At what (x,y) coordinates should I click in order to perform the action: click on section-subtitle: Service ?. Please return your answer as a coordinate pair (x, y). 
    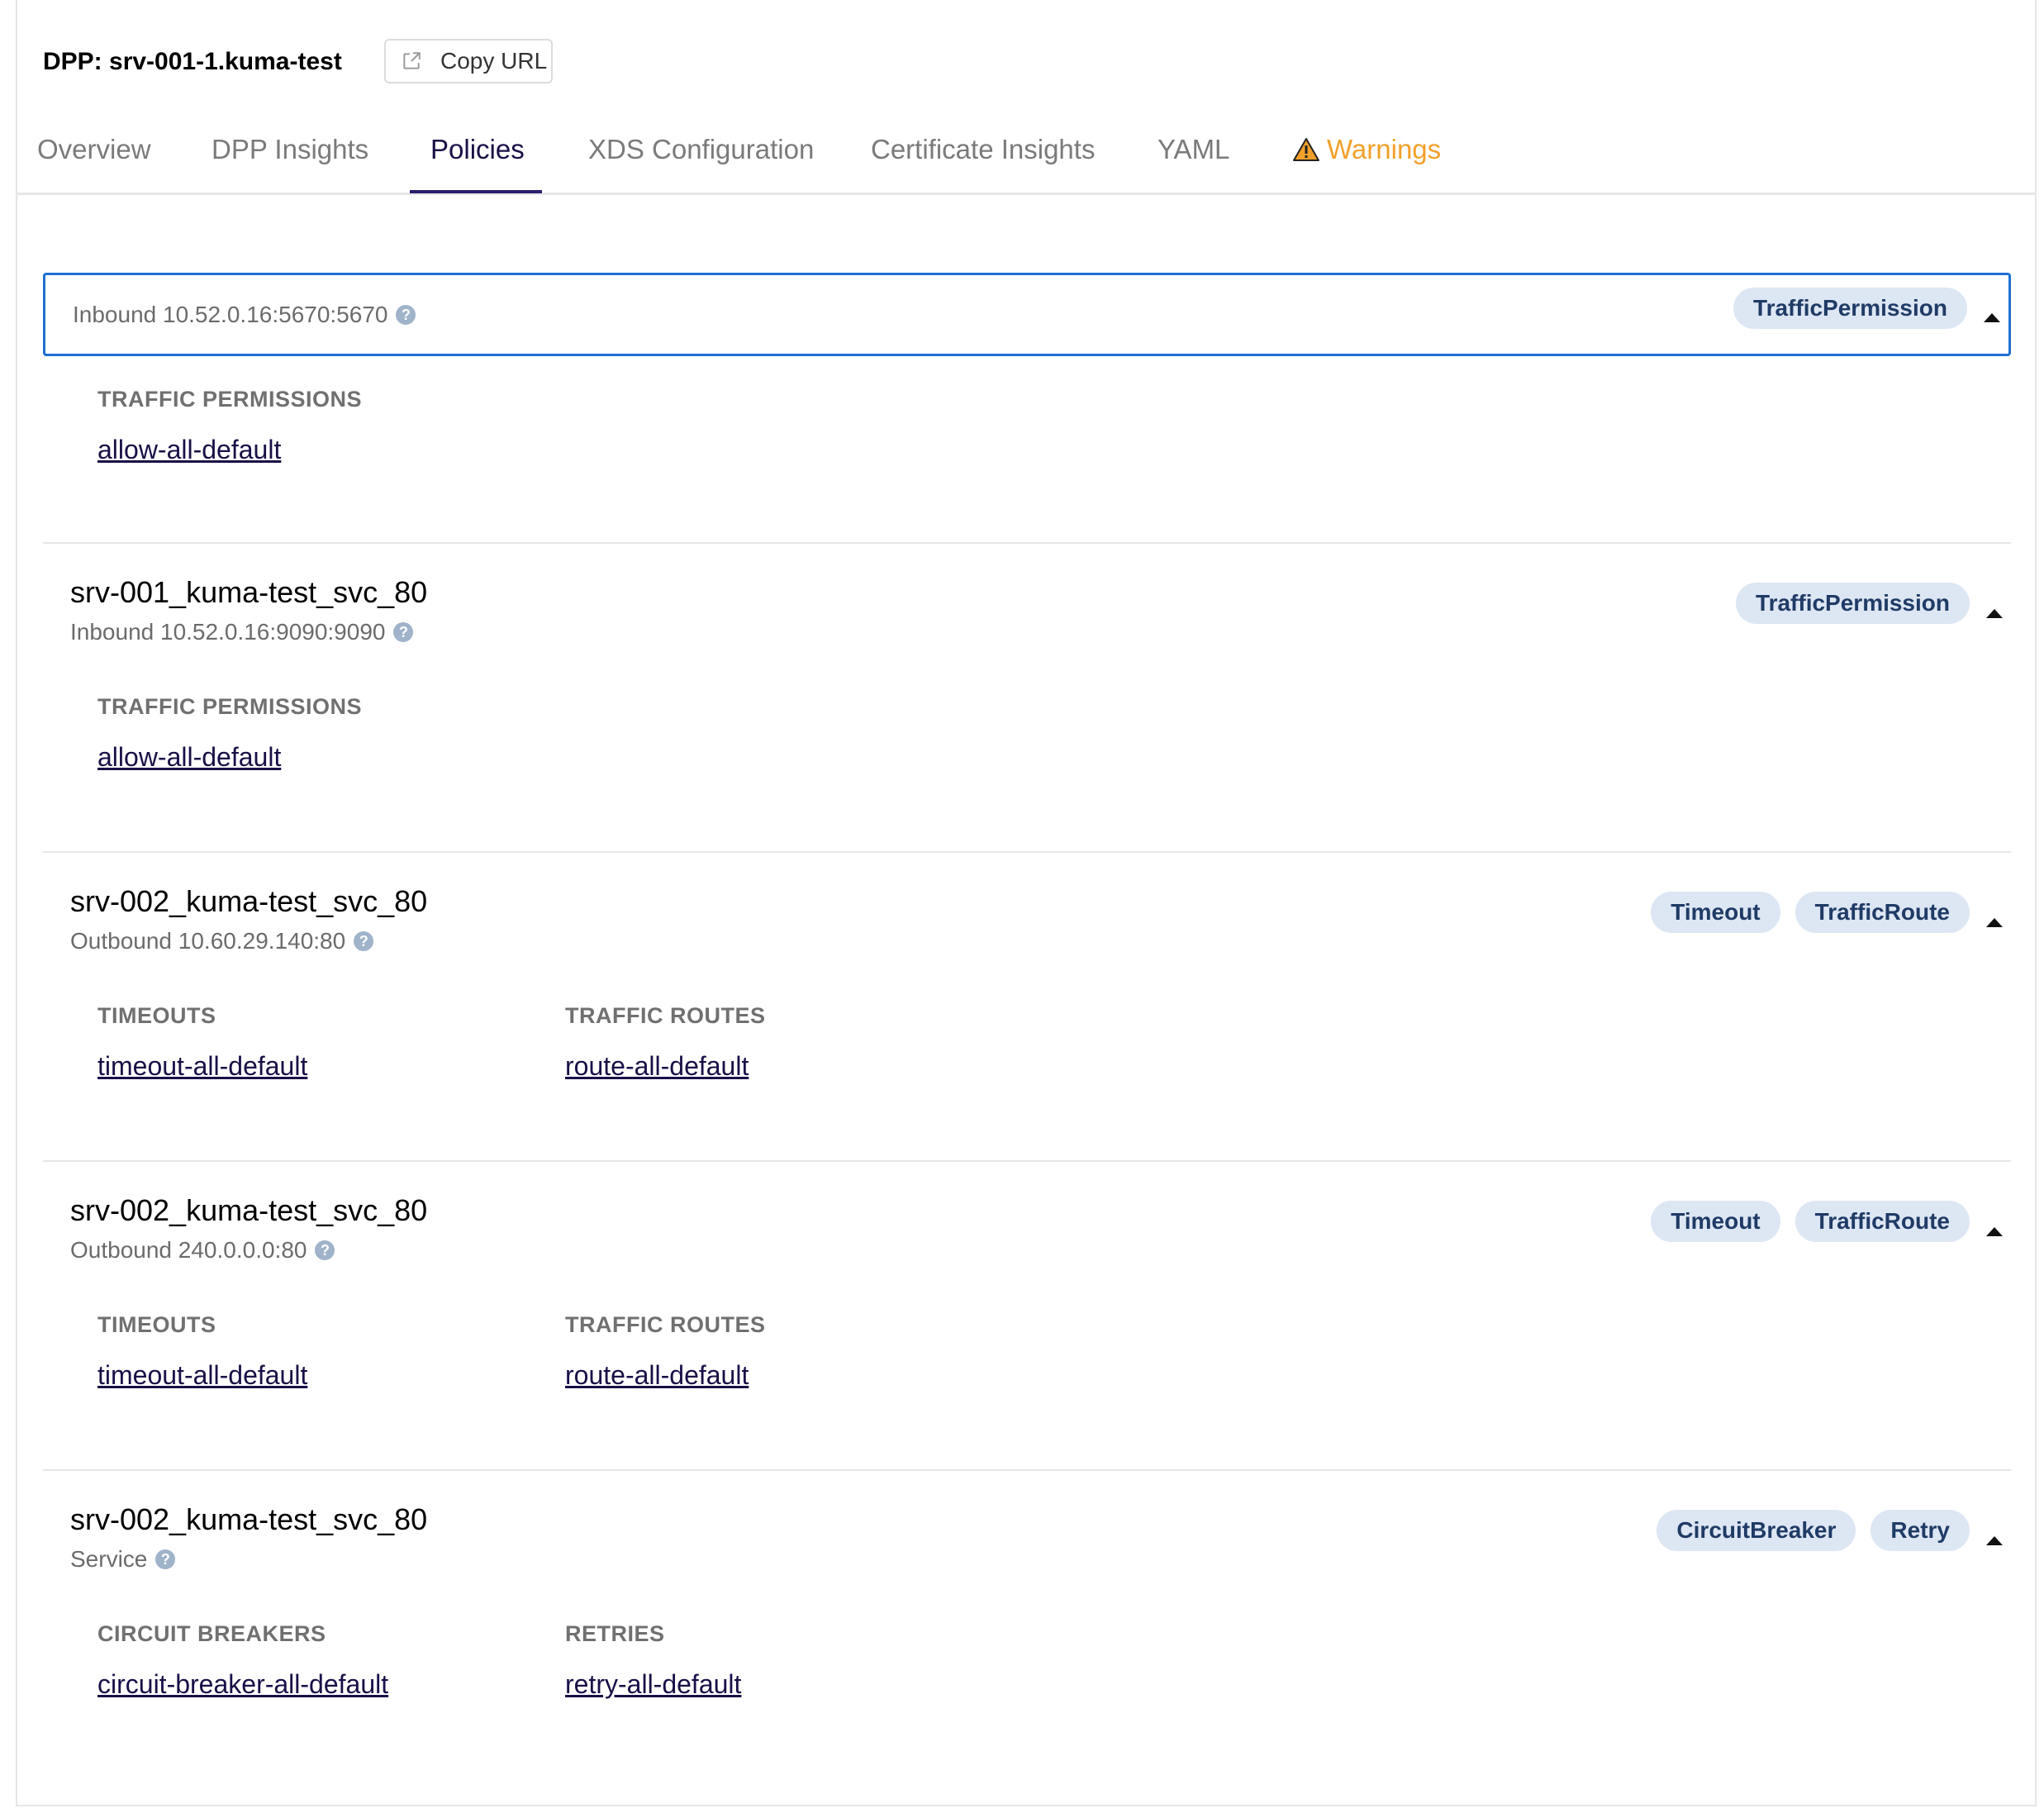
    Looking at the image, I should click on (123, 1559).